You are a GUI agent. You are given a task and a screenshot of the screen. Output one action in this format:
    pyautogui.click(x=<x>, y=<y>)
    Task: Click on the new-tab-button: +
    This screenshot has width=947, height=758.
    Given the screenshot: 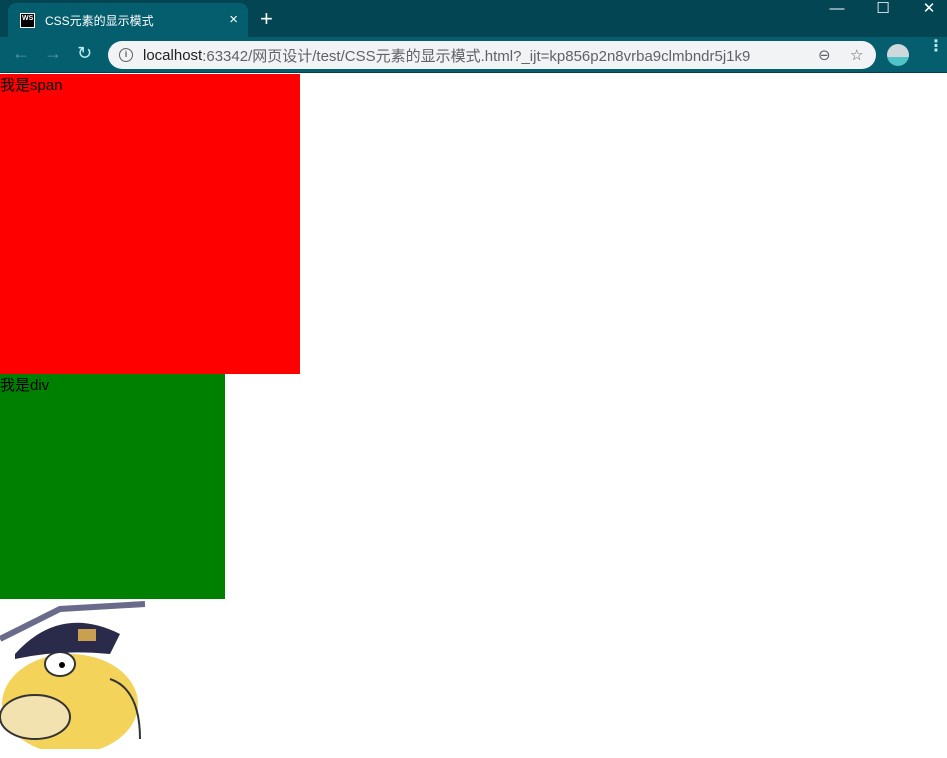 What is the action you would take?
    pyautogui.click(x=266, y=19)
    